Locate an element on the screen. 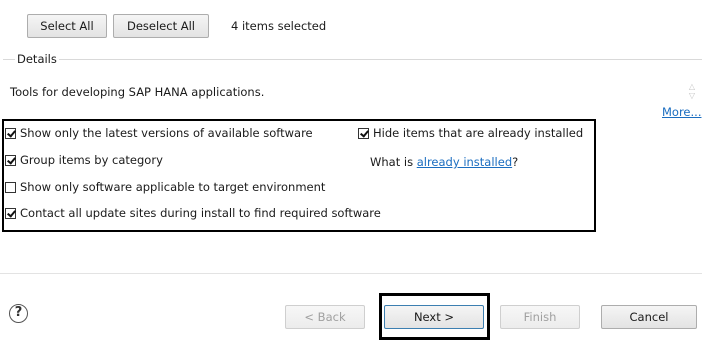 This screenshot has width=702, height=343. deselect-all-button: Deselect All is located at coordinates (161, 26).